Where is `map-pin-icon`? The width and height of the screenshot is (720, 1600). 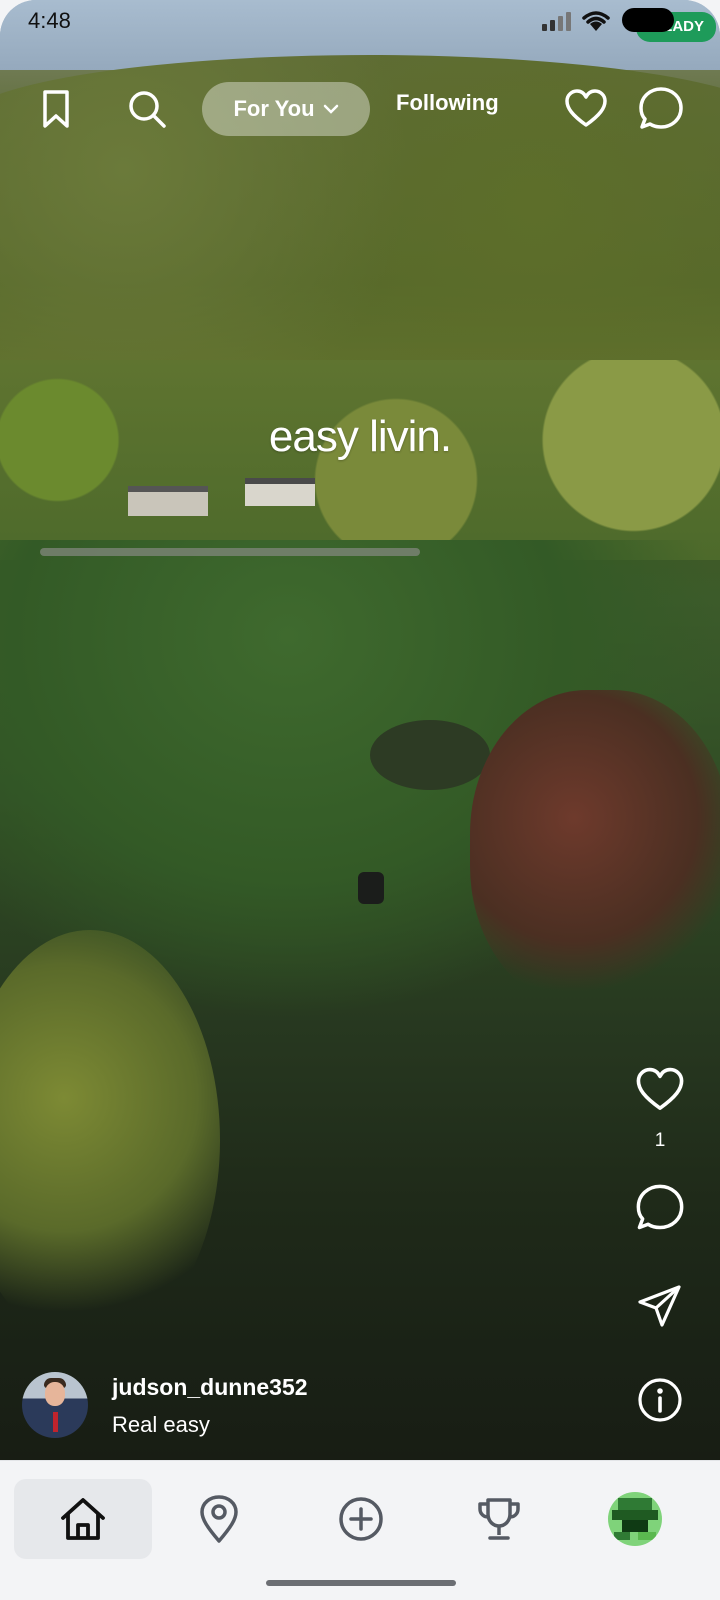 map-pin-icon is located at coordinates (219, 1519).